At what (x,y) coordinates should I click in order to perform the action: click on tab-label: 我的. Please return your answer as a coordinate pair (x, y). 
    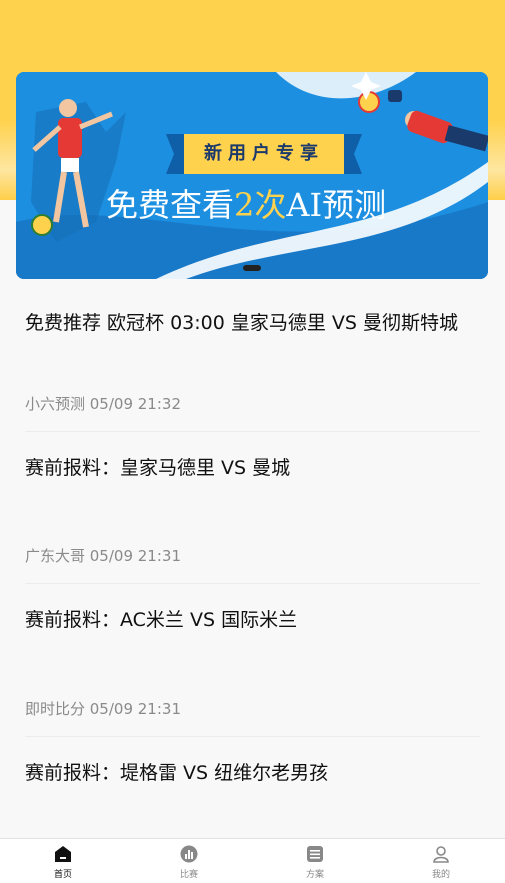
    Looking at the image, I should click on (440, 875).